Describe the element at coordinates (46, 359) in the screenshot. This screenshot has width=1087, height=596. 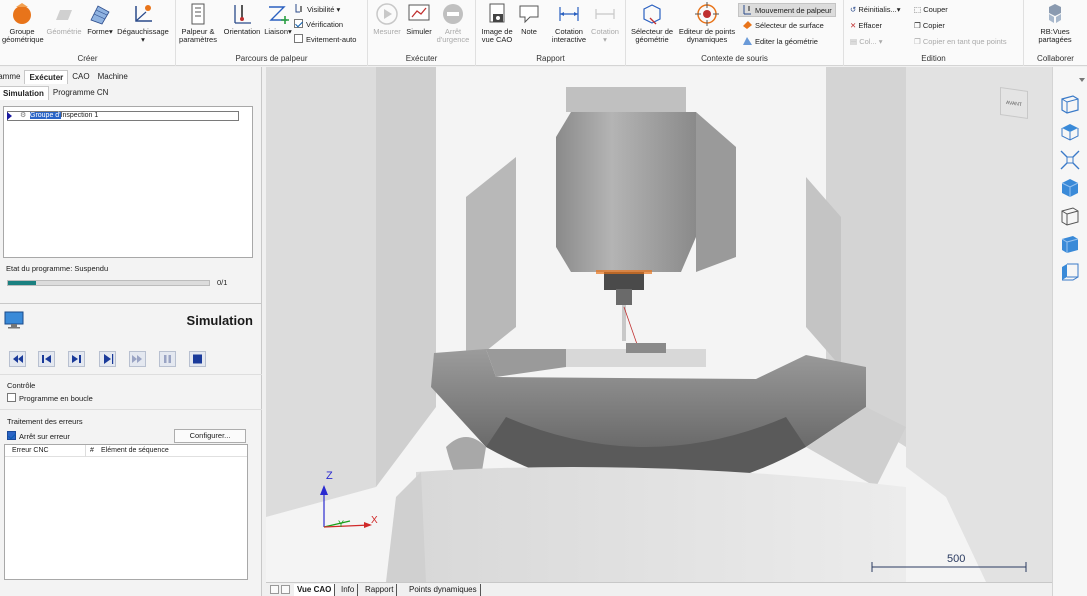
I see `step-back-button` at that location.